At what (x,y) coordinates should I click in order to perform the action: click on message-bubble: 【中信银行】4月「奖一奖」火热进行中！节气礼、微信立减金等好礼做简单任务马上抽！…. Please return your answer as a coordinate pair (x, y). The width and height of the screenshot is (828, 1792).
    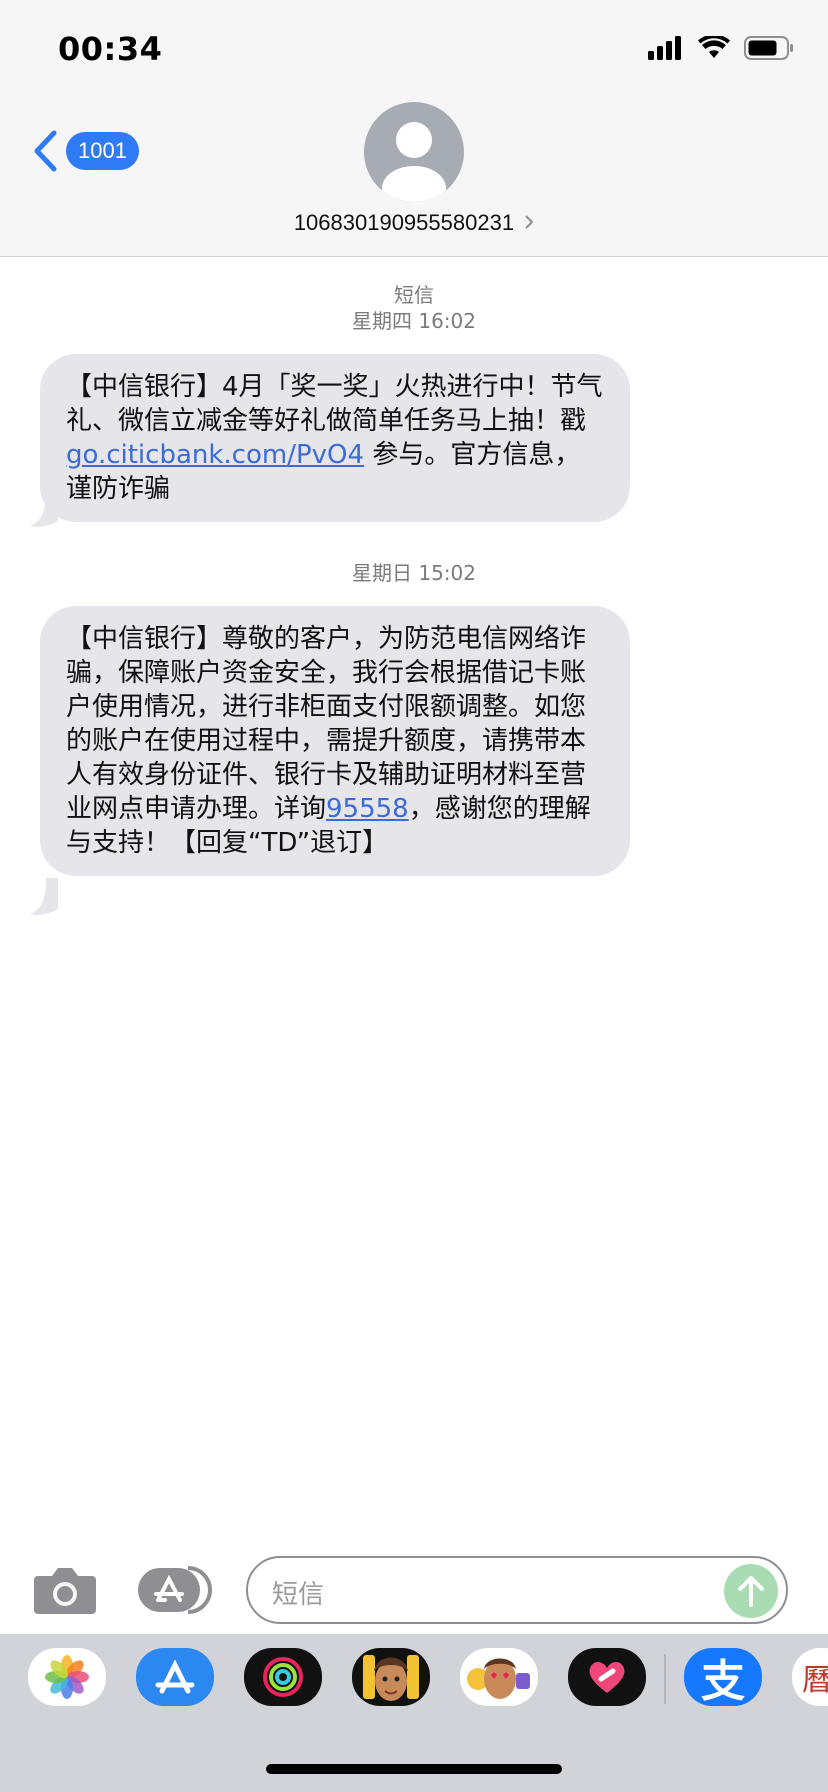
    Looking at the image, I should click on (335, 438).